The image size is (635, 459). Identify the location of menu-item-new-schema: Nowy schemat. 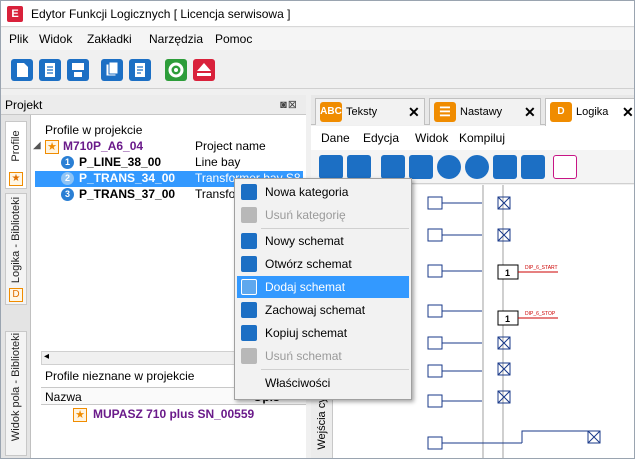
(323, 241).